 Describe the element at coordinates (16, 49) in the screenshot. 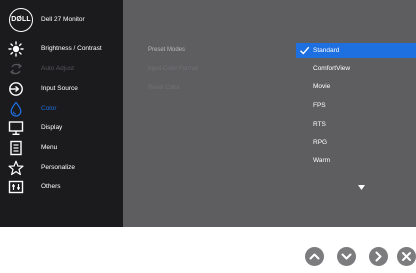

I see `brightness-icon` at that location.